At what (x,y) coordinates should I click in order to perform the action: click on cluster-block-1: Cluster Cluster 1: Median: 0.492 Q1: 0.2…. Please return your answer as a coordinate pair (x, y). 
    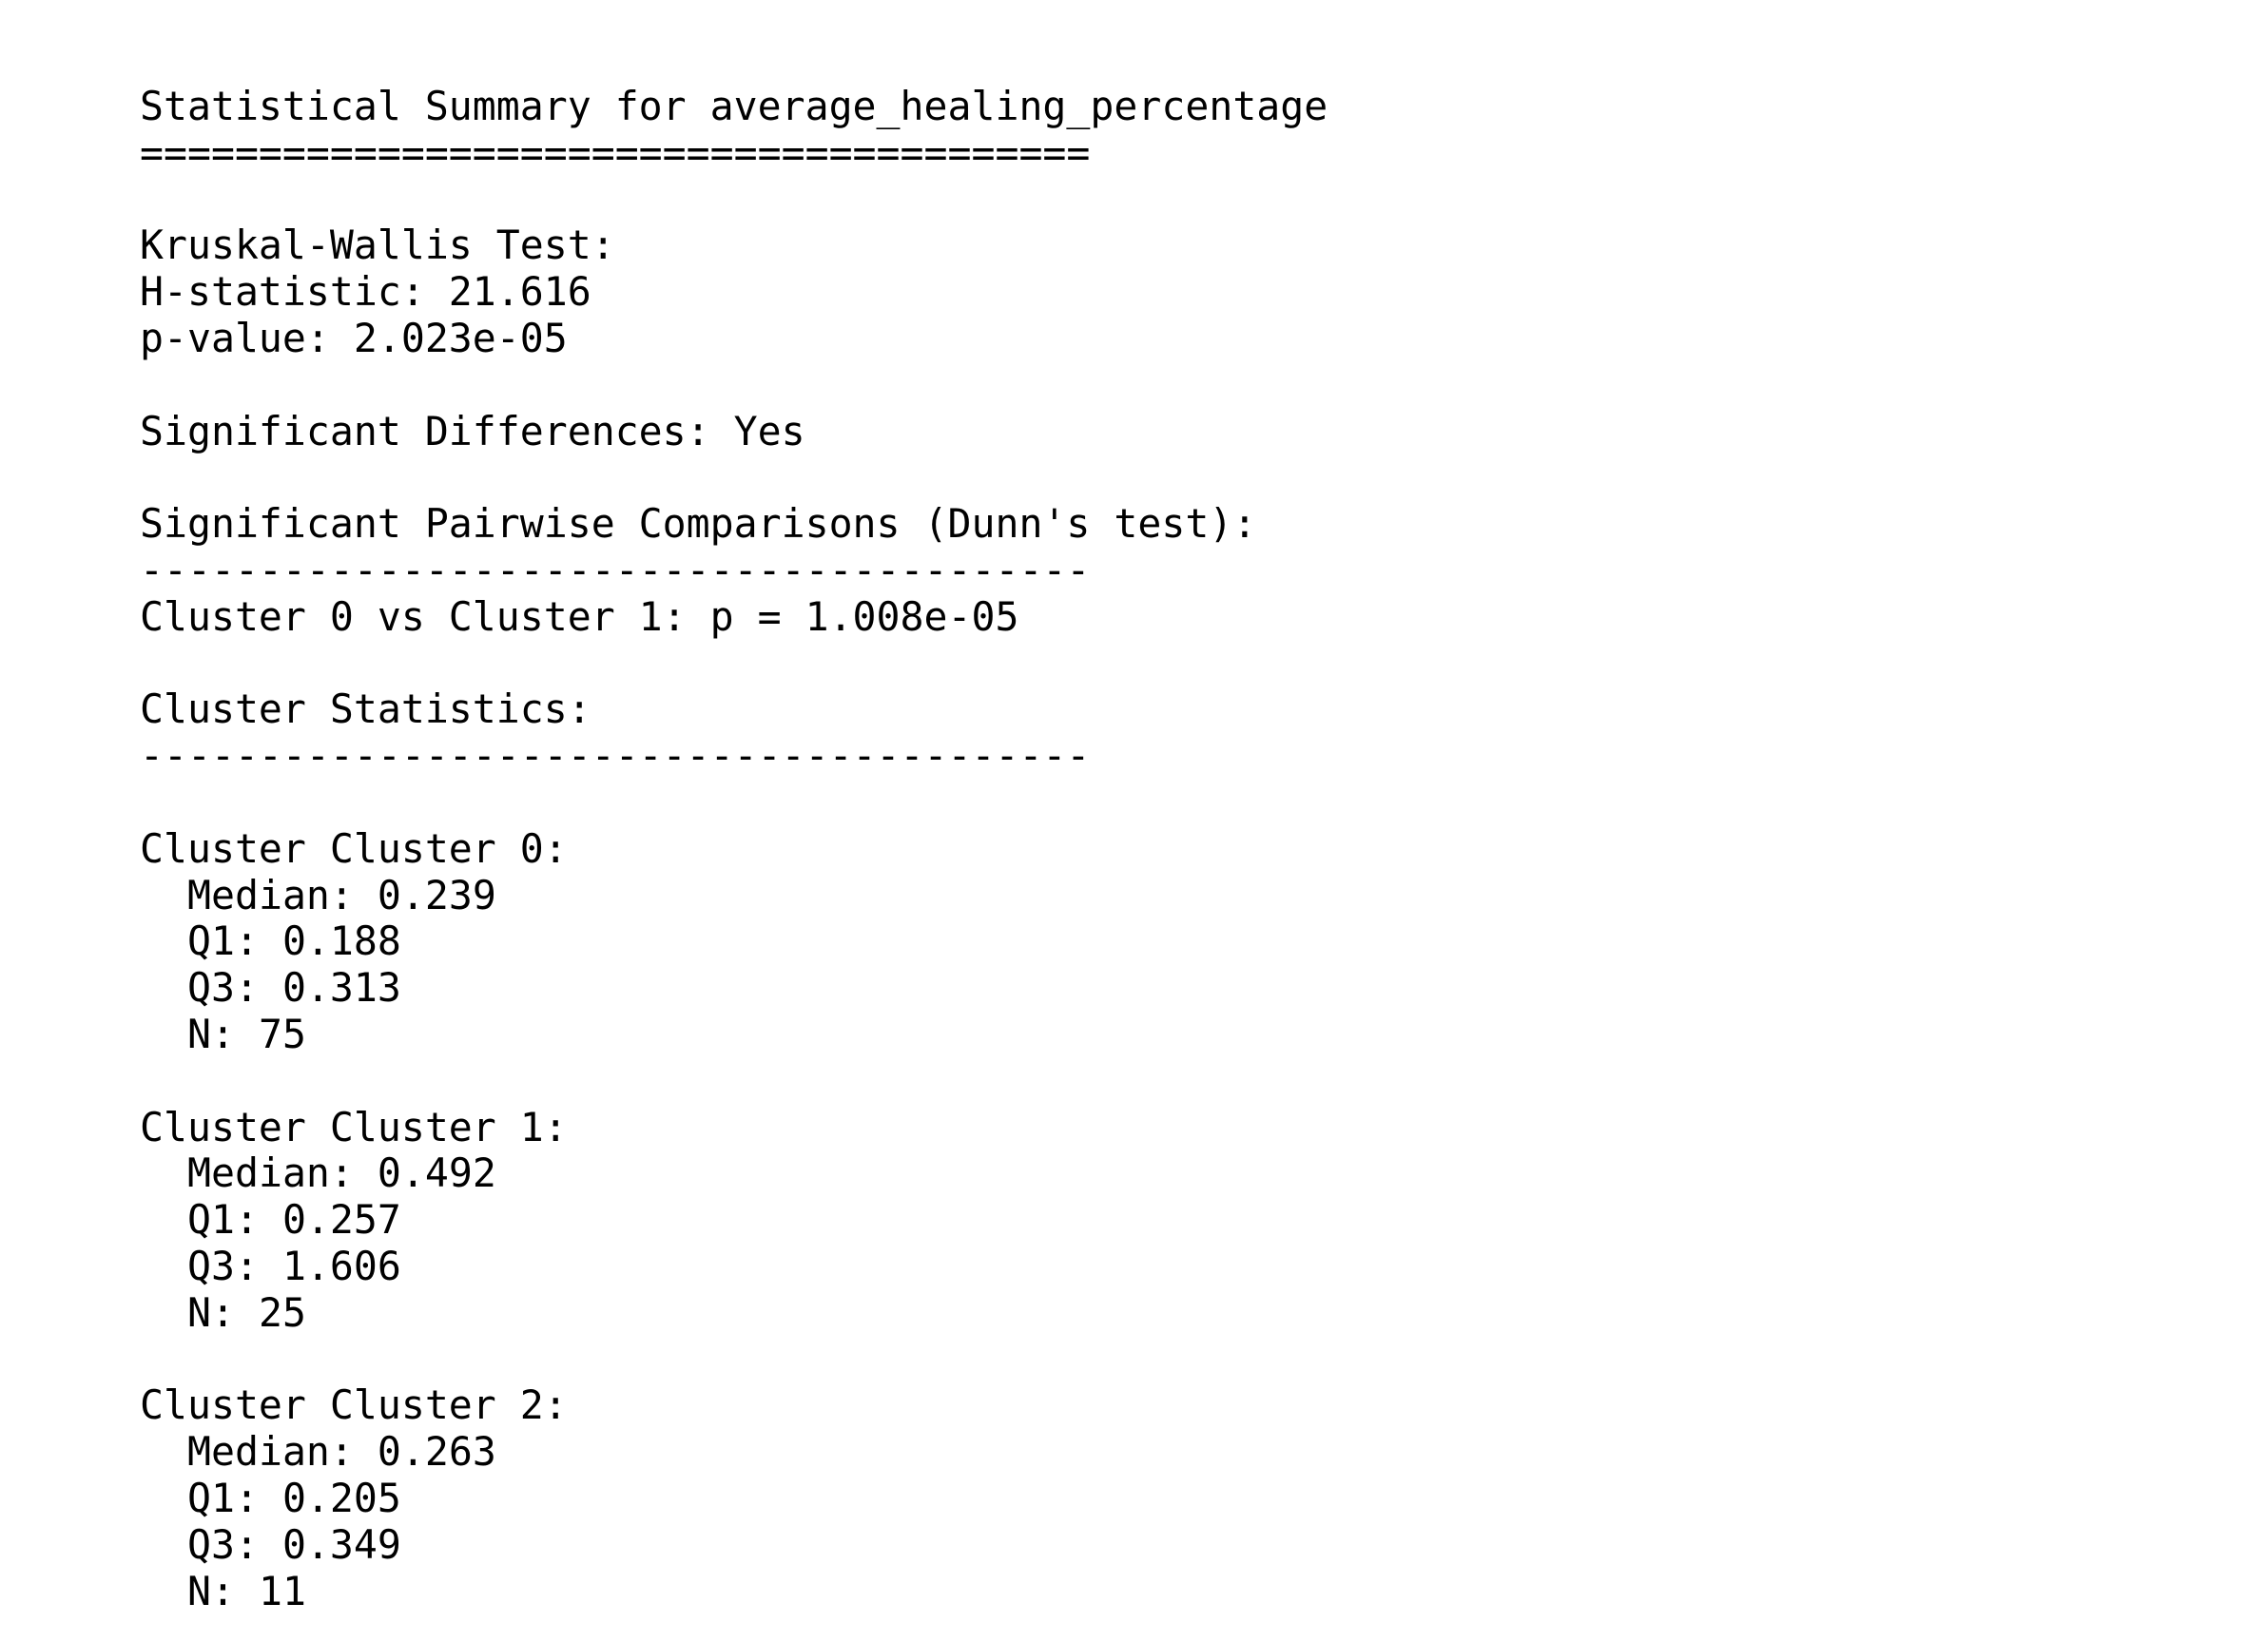
    Looking at the image, I should click on (734, 1220).